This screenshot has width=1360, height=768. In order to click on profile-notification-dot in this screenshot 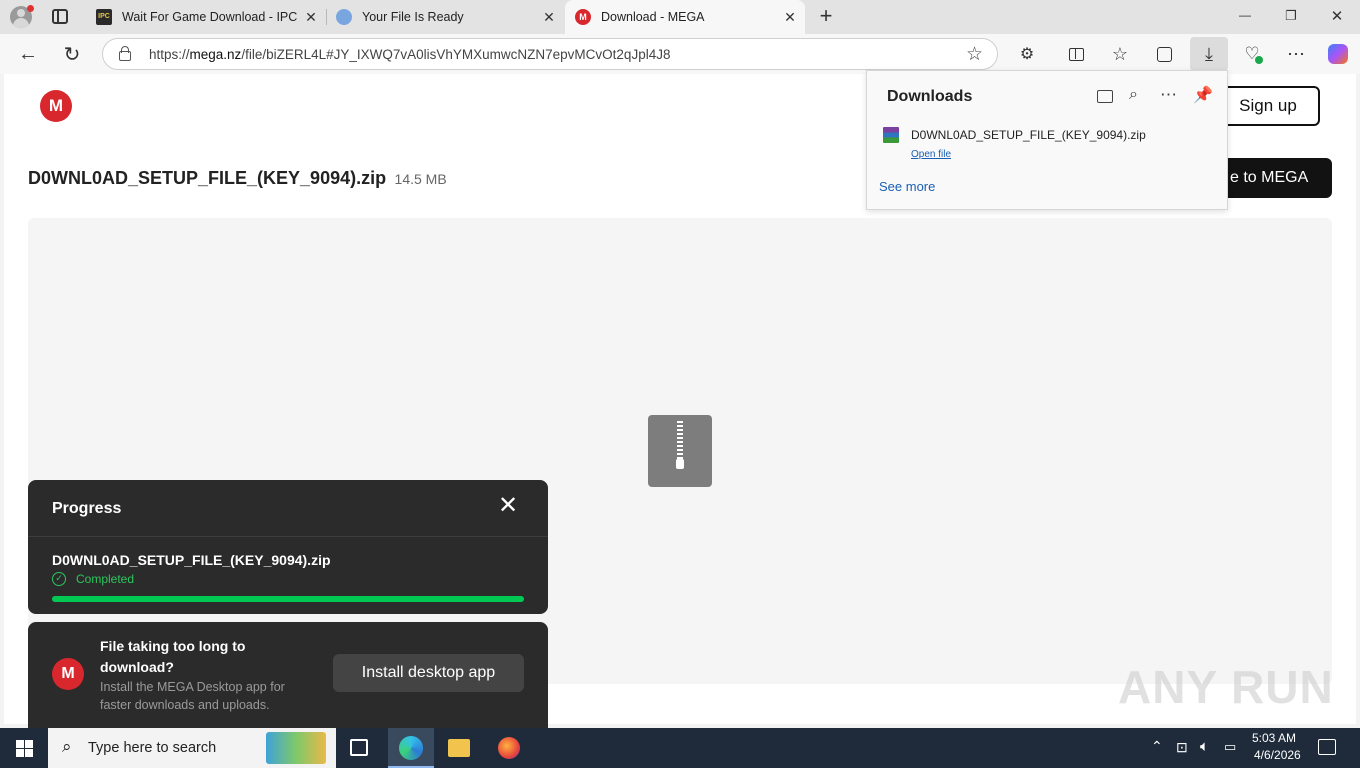, I will do `click(30, 8)`.